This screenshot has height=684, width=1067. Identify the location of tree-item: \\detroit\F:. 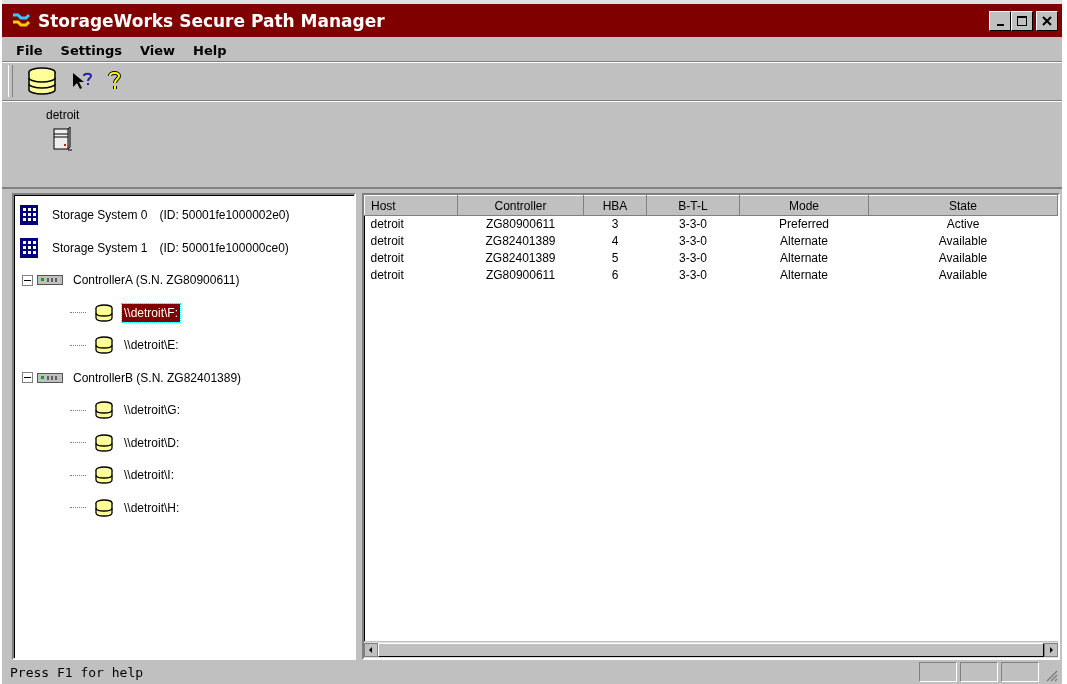
(151, 312).